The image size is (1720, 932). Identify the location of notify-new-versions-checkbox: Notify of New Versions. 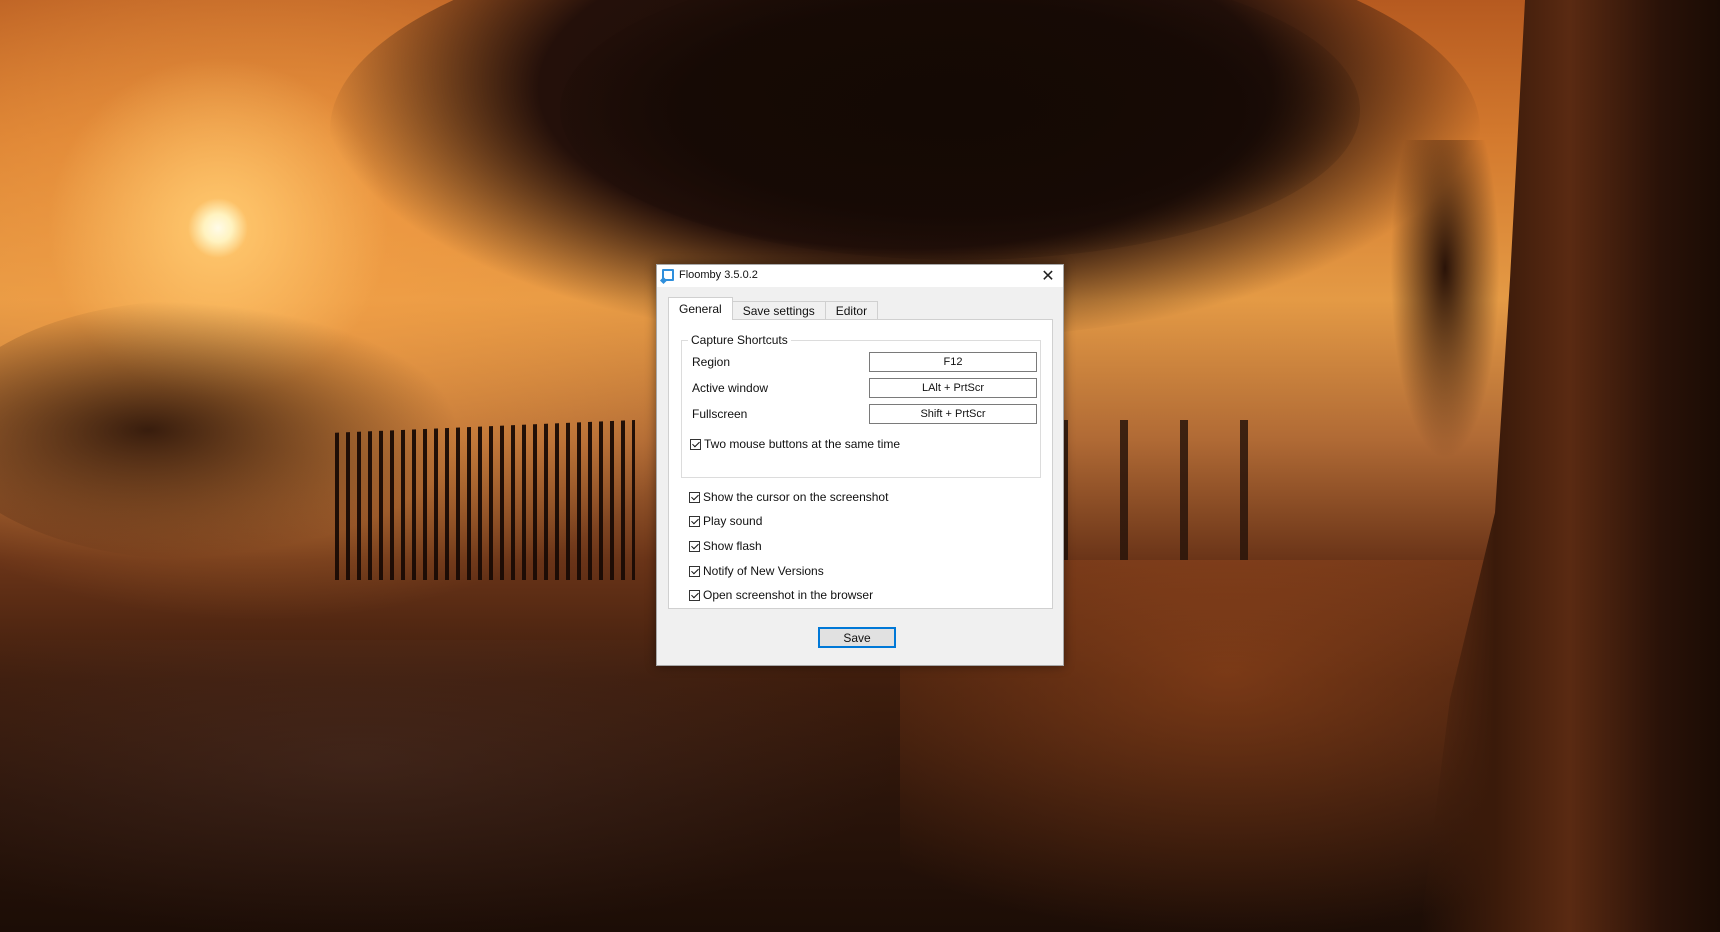
(756, 571).